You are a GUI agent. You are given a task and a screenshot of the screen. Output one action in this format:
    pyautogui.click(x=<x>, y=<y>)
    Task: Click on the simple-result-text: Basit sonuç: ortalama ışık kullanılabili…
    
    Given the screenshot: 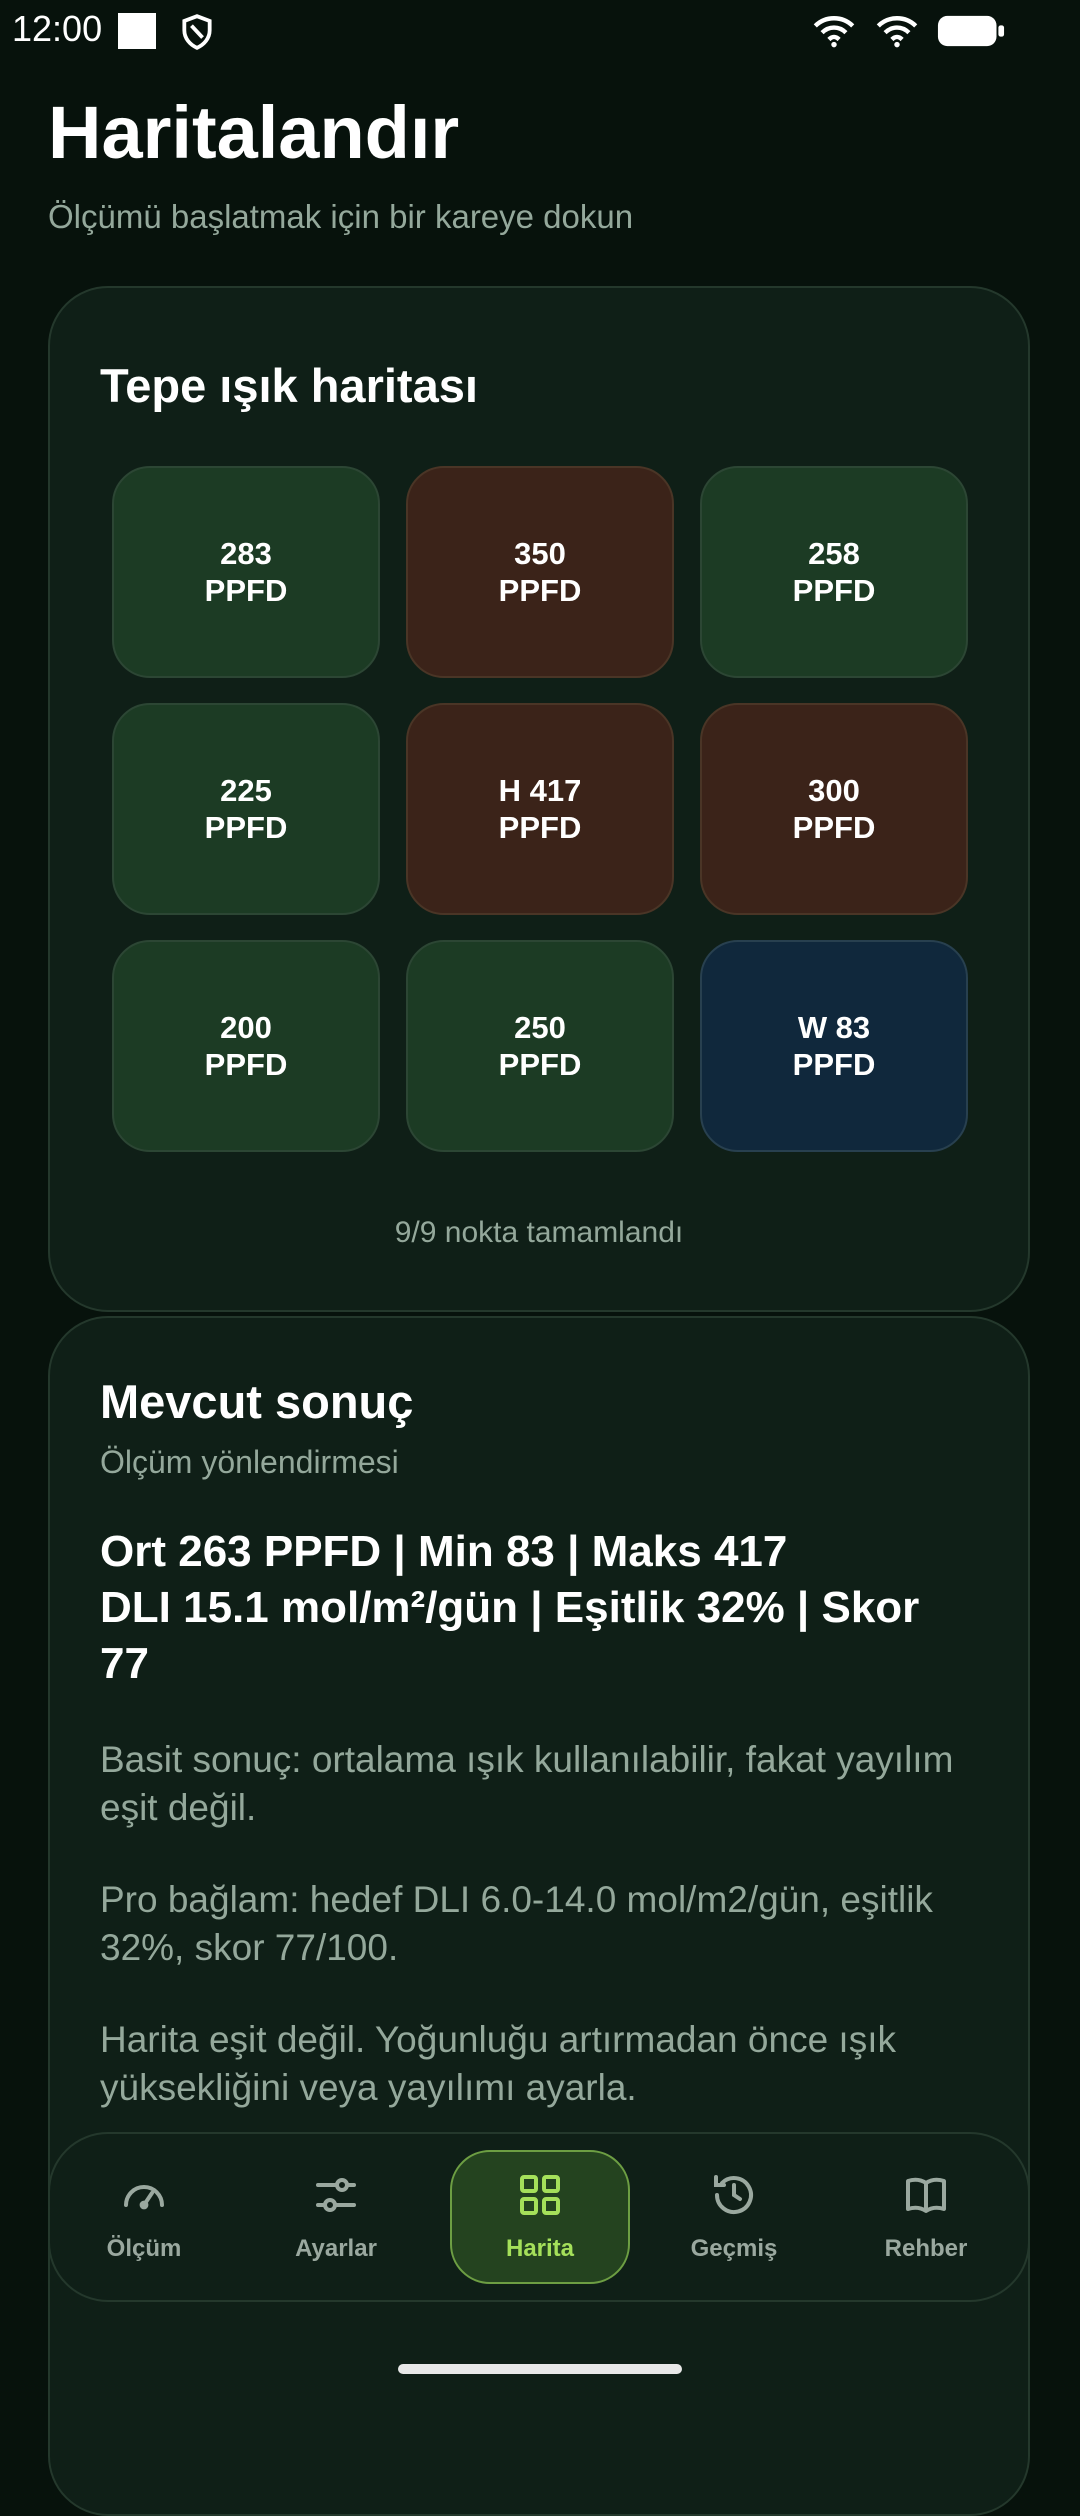 What is the action you would take?
    pyautogui.click(x=527, y=1783)
    